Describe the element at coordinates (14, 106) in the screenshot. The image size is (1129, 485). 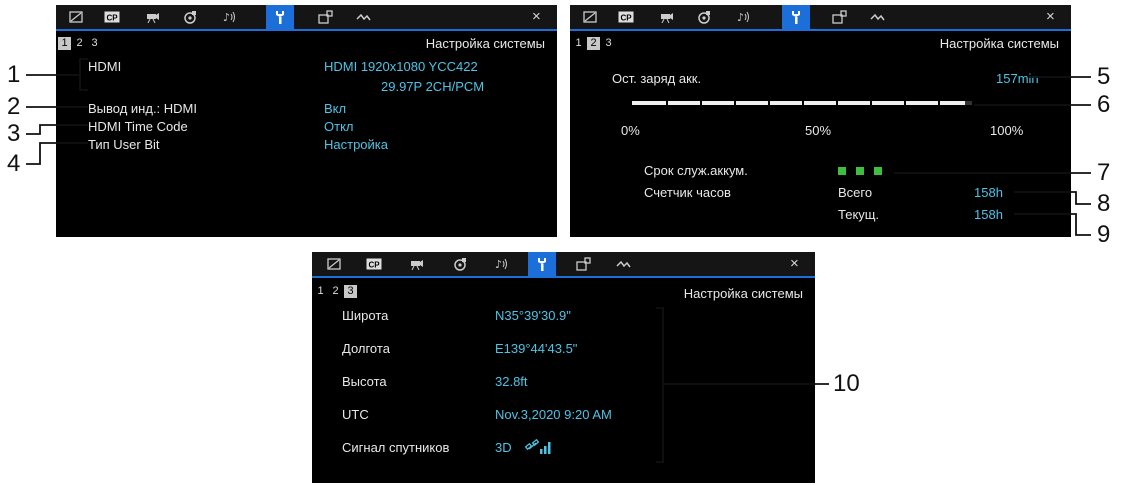
I see `callout-2: 2` at that location.